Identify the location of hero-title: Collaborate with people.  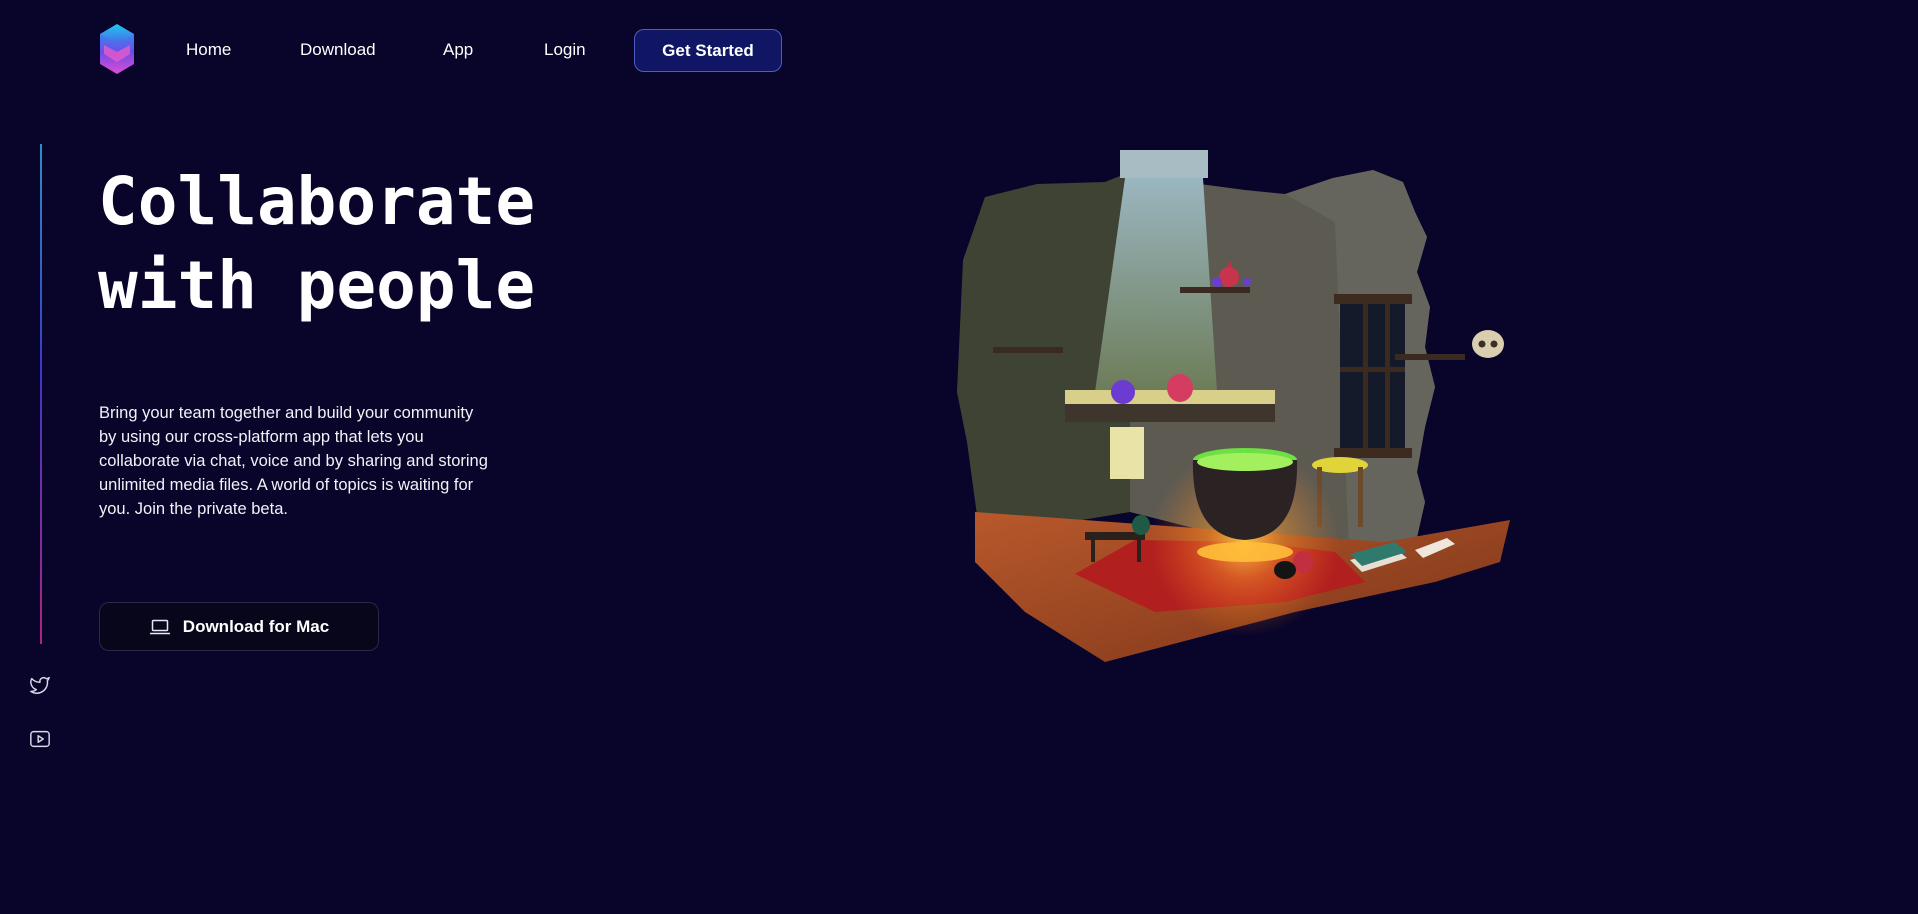
(378, 244).